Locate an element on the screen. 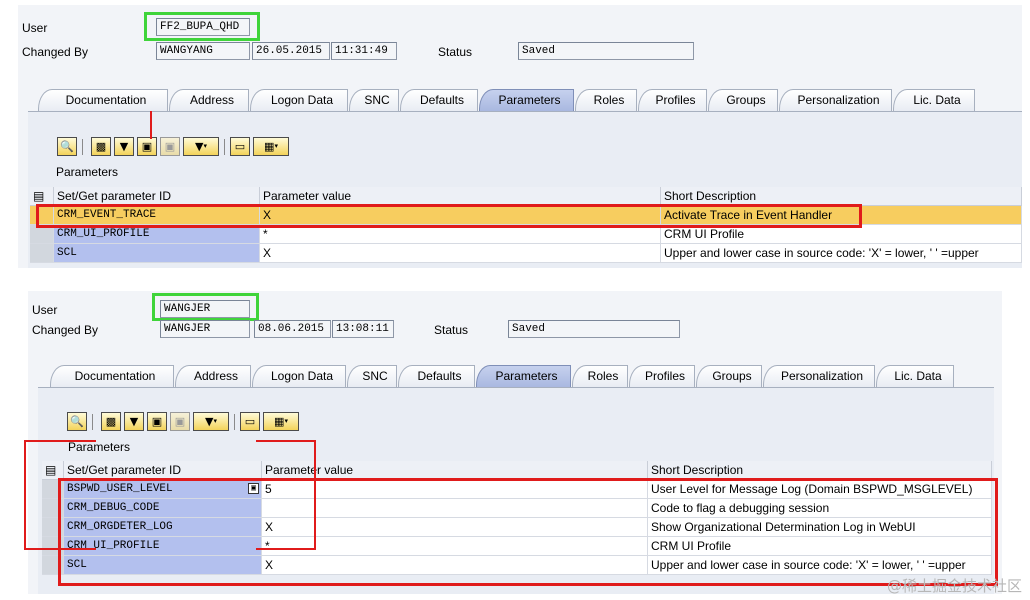  changed-time-field: 13:08:11 is located at coordinates (363, 329).